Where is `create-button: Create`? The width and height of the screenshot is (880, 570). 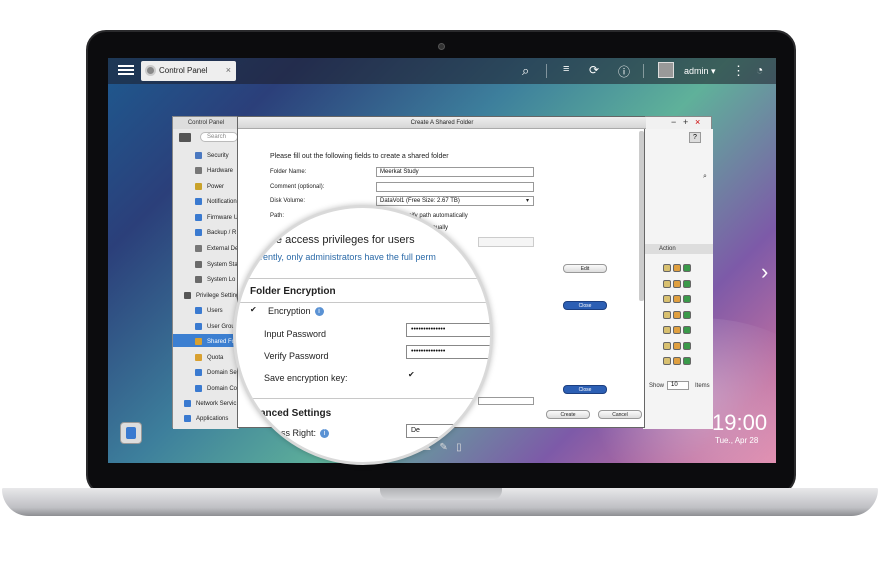
create-button: Create is located at coordinates (568, 414).